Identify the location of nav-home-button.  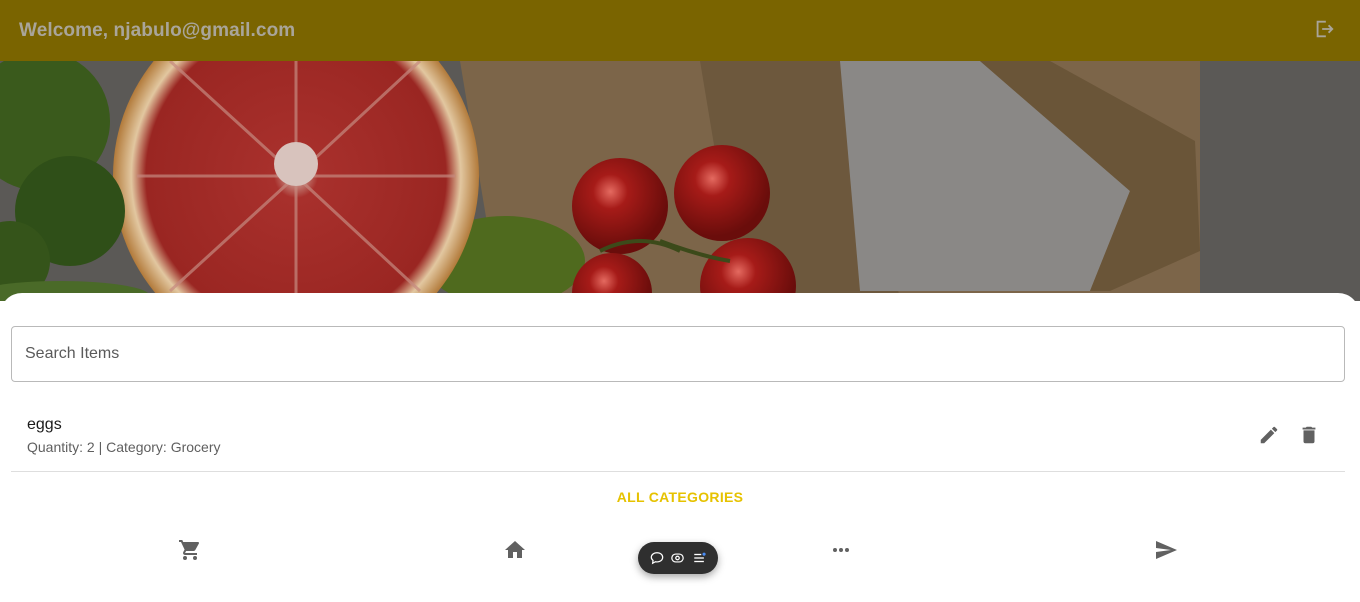
(515, 550).